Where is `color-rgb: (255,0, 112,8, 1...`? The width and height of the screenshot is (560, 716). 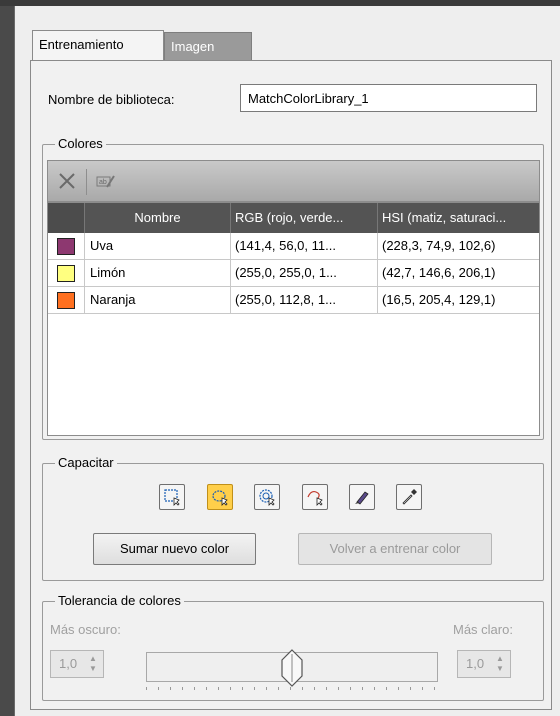
color-rgb: (255,0, 112,8, 1... is located at coordinates (304, 300).